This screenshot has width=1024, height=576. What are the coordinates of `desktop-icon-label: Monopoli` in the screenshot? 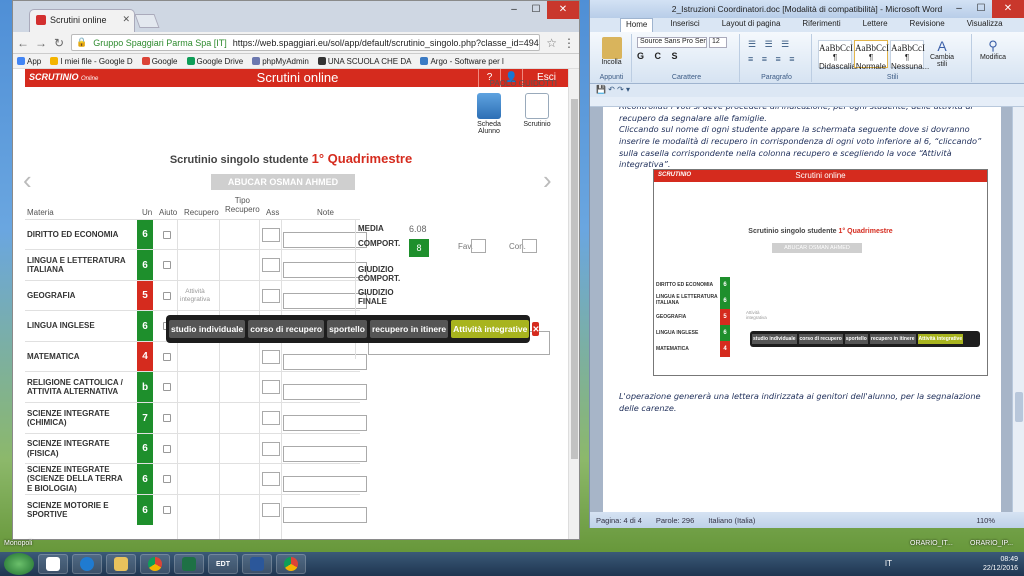 It's located at (18, 543).